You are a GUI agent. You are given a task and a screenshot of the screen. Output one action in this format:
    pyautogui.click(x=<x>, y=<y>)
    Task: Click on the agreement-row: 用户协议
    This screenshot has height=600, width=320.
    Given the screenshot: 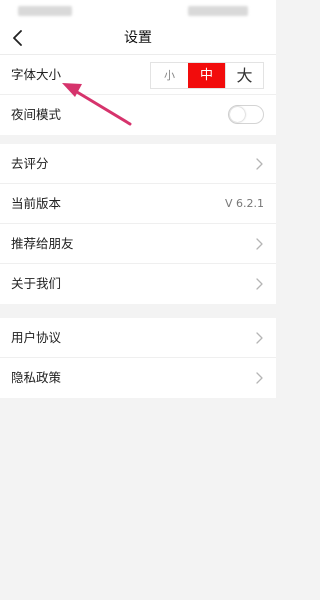 What is the action you would take?
    pyautogui.click(x=138, y=338)
    